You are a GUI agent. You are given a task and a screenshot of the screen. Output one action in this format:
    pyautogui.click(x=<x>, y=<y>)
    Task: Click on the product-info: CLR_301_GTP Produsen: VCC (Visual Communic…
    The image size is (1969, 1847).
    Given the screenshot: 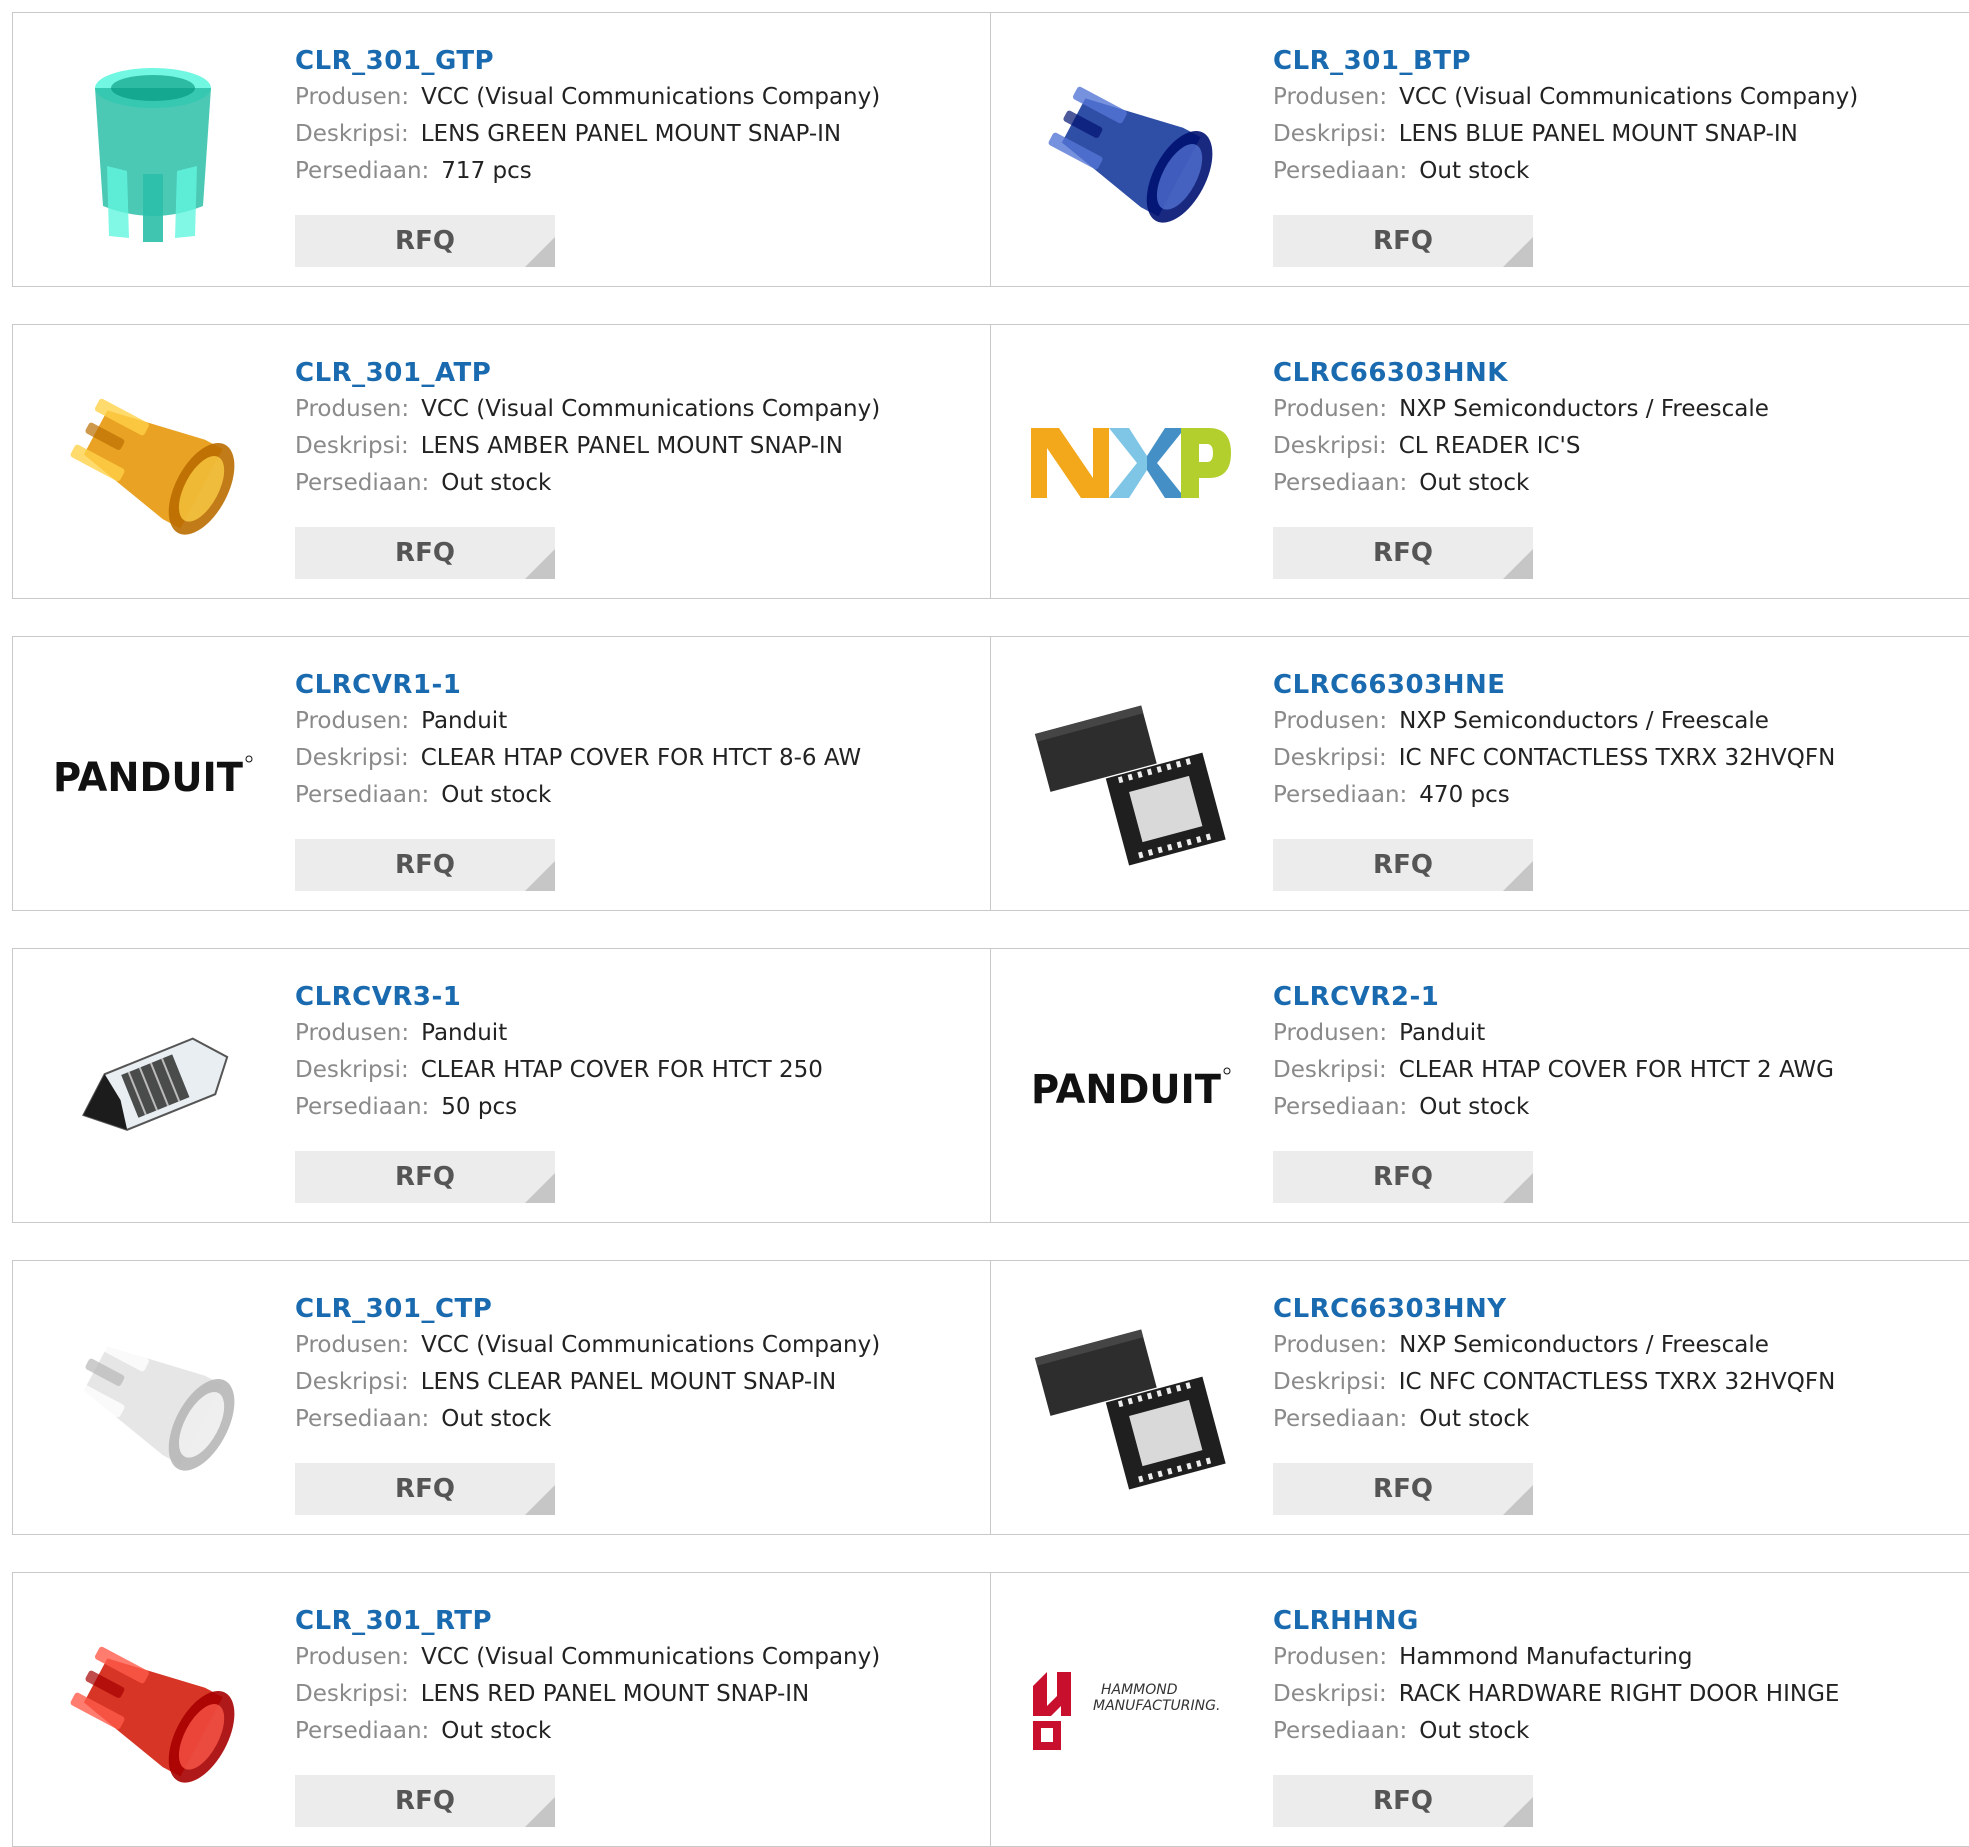 What is the action you would take?
    pyautogui.click(x=638, y=116)
    